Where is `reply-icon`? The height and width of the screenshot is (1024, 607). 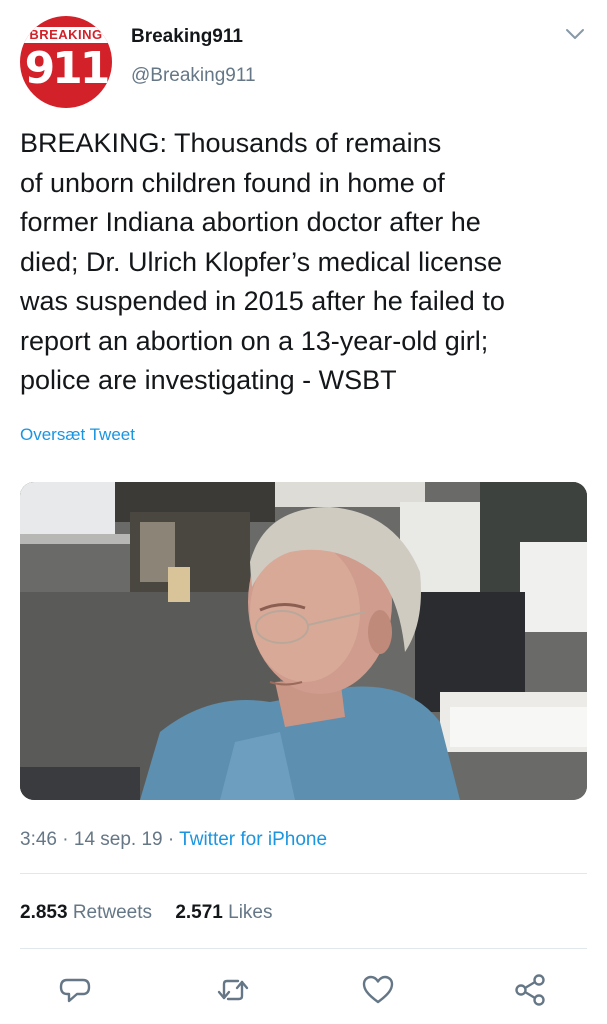
reply-icon is located at coordinates (75, 990).